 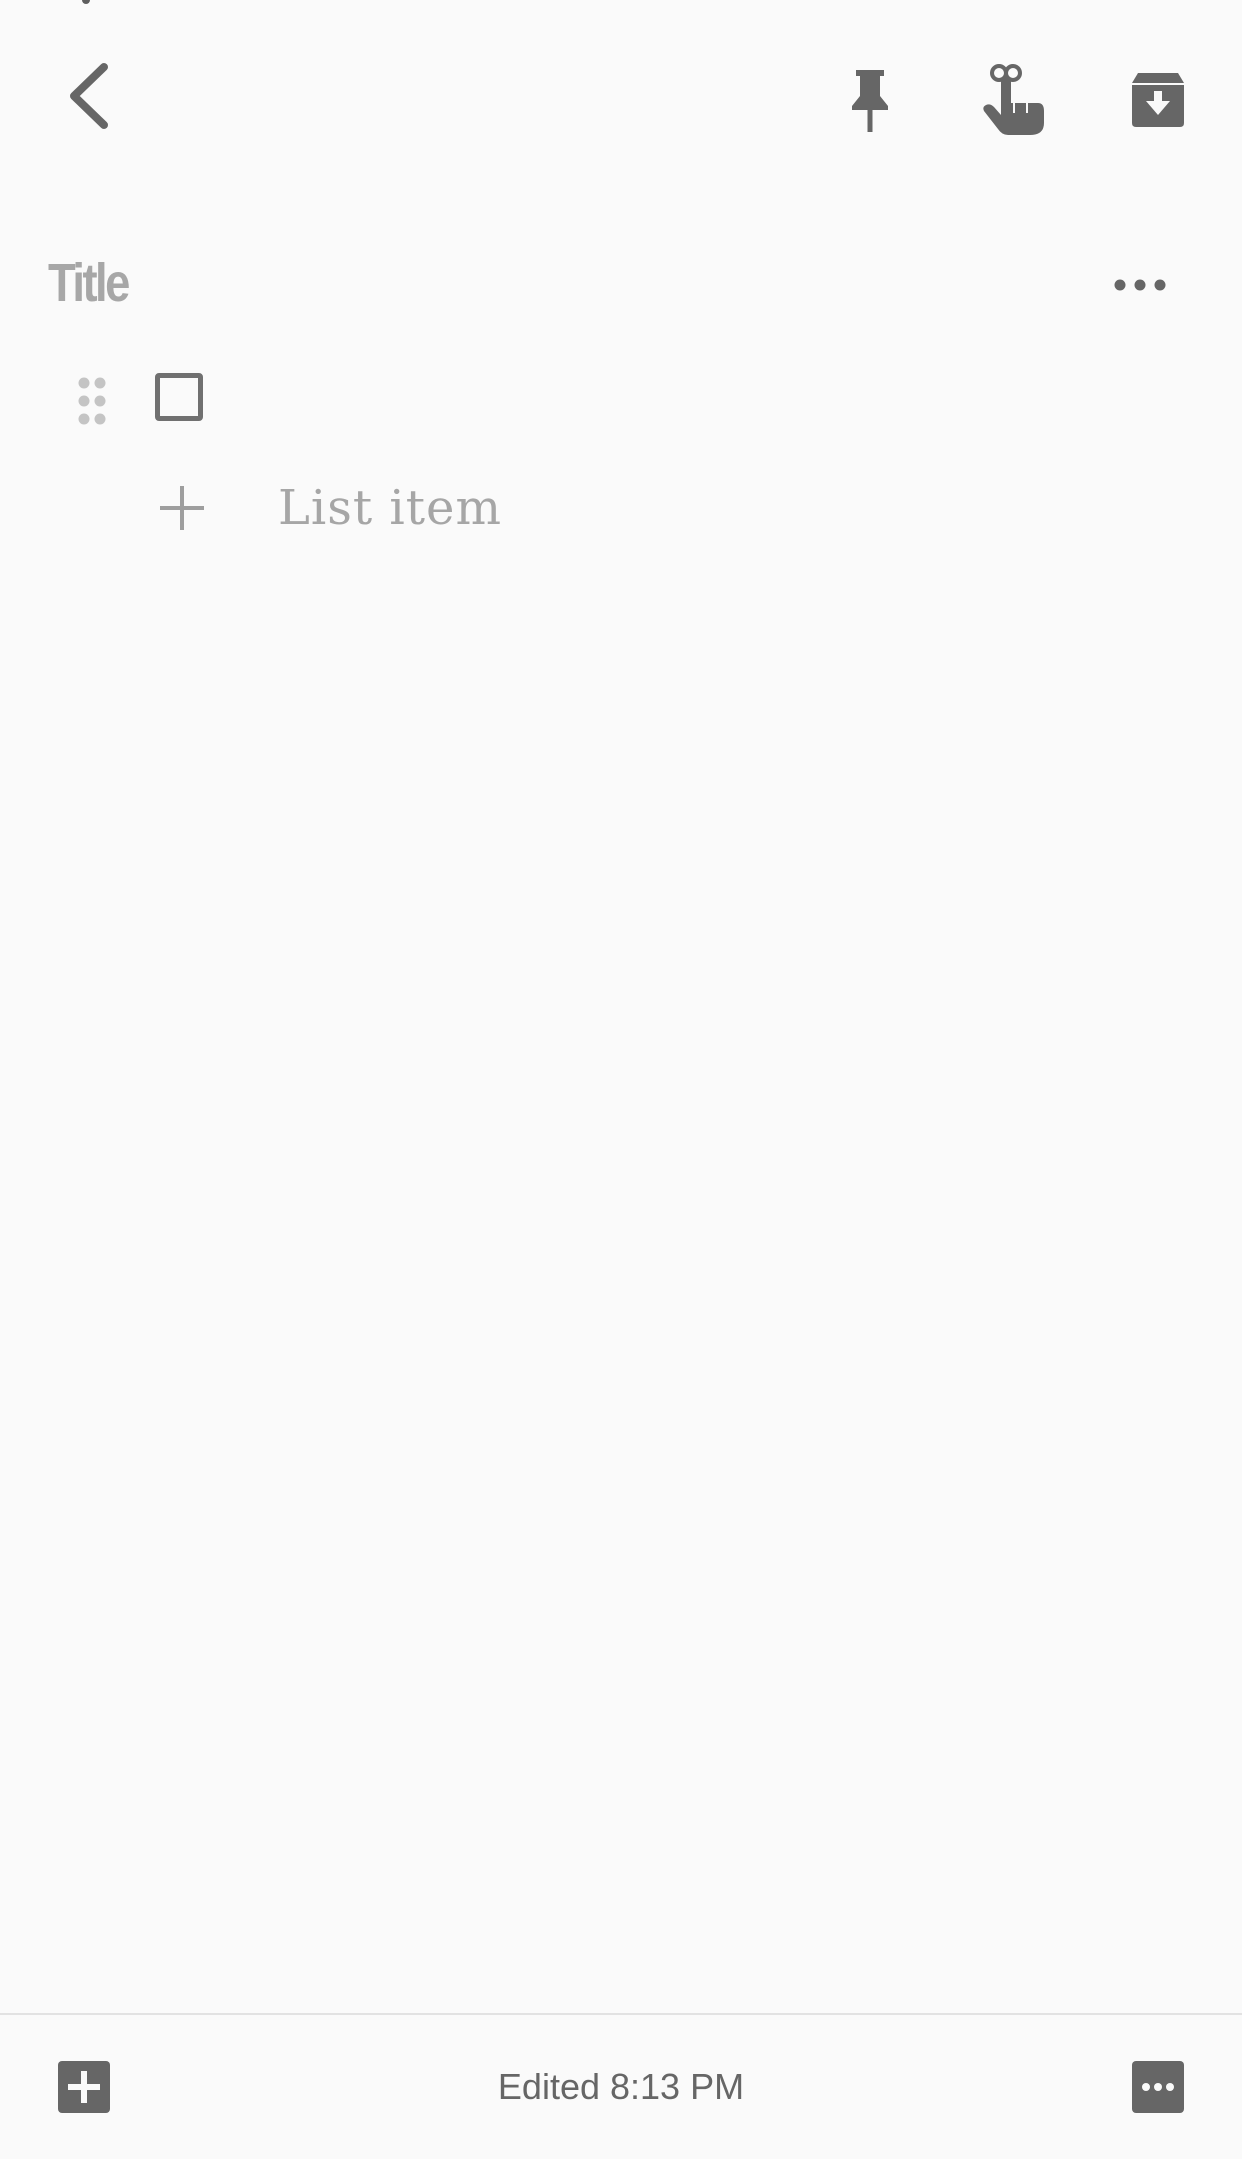 I want to click on note-title-field: Title, so click(x=89, y=283).